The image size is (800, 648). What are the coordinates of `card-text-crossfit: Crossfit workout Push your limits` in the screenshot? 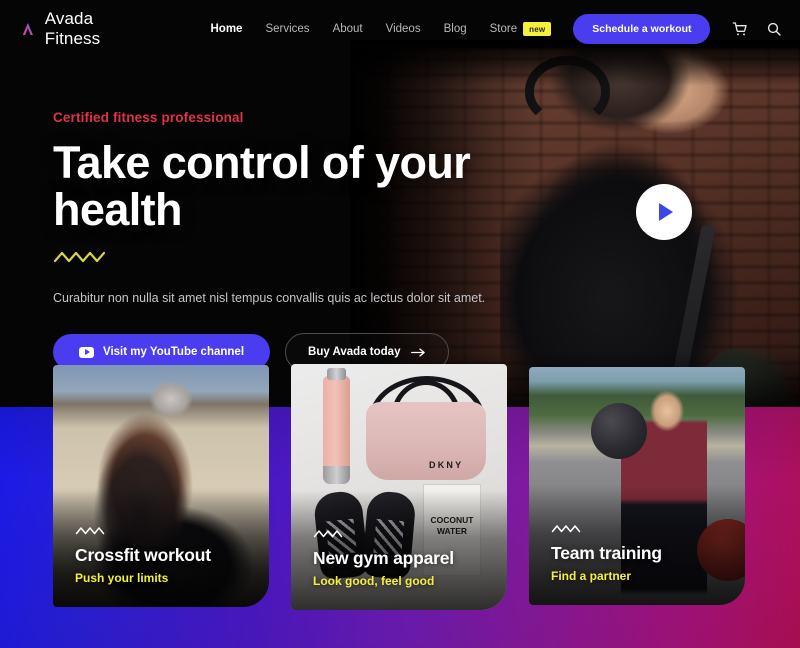 It's located at (165, 555).